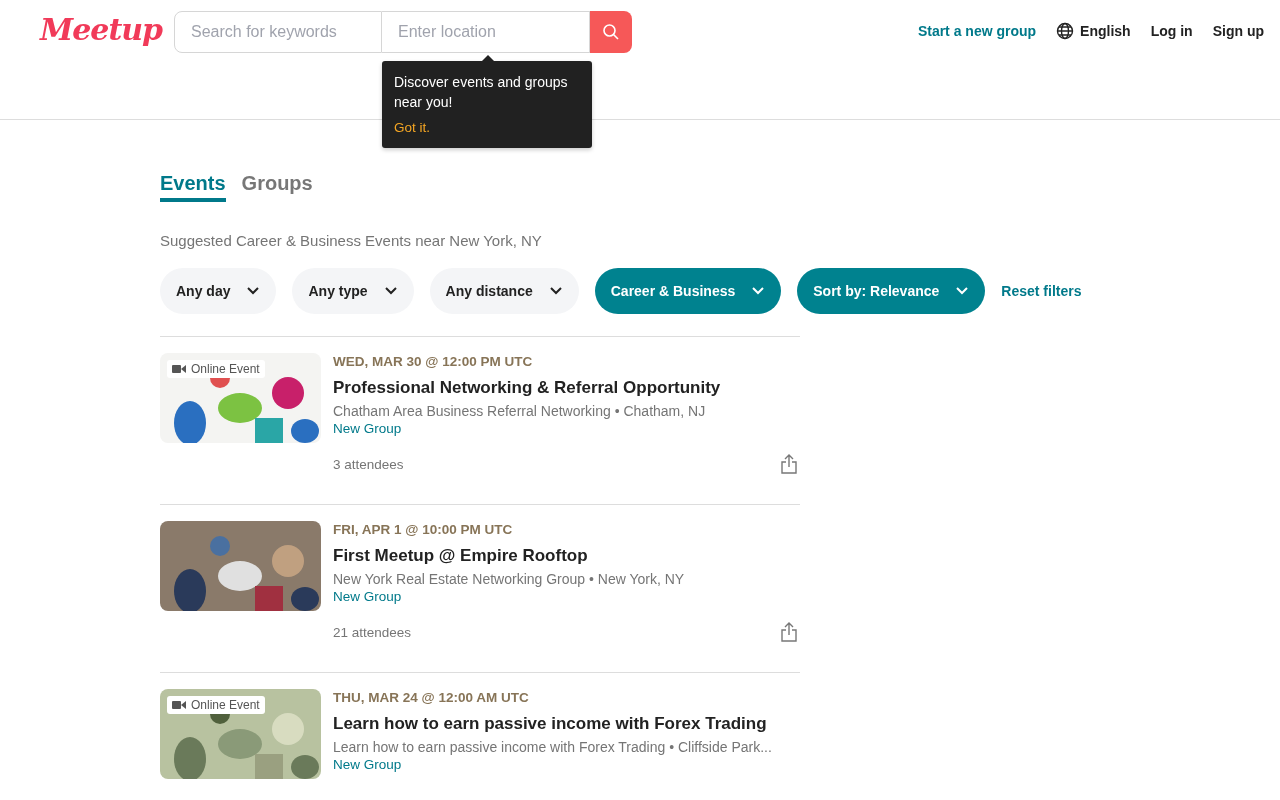  I want to click on group-location: Chatham Area Business Referral Networking • Chatham, NJ, so click(520, 411).